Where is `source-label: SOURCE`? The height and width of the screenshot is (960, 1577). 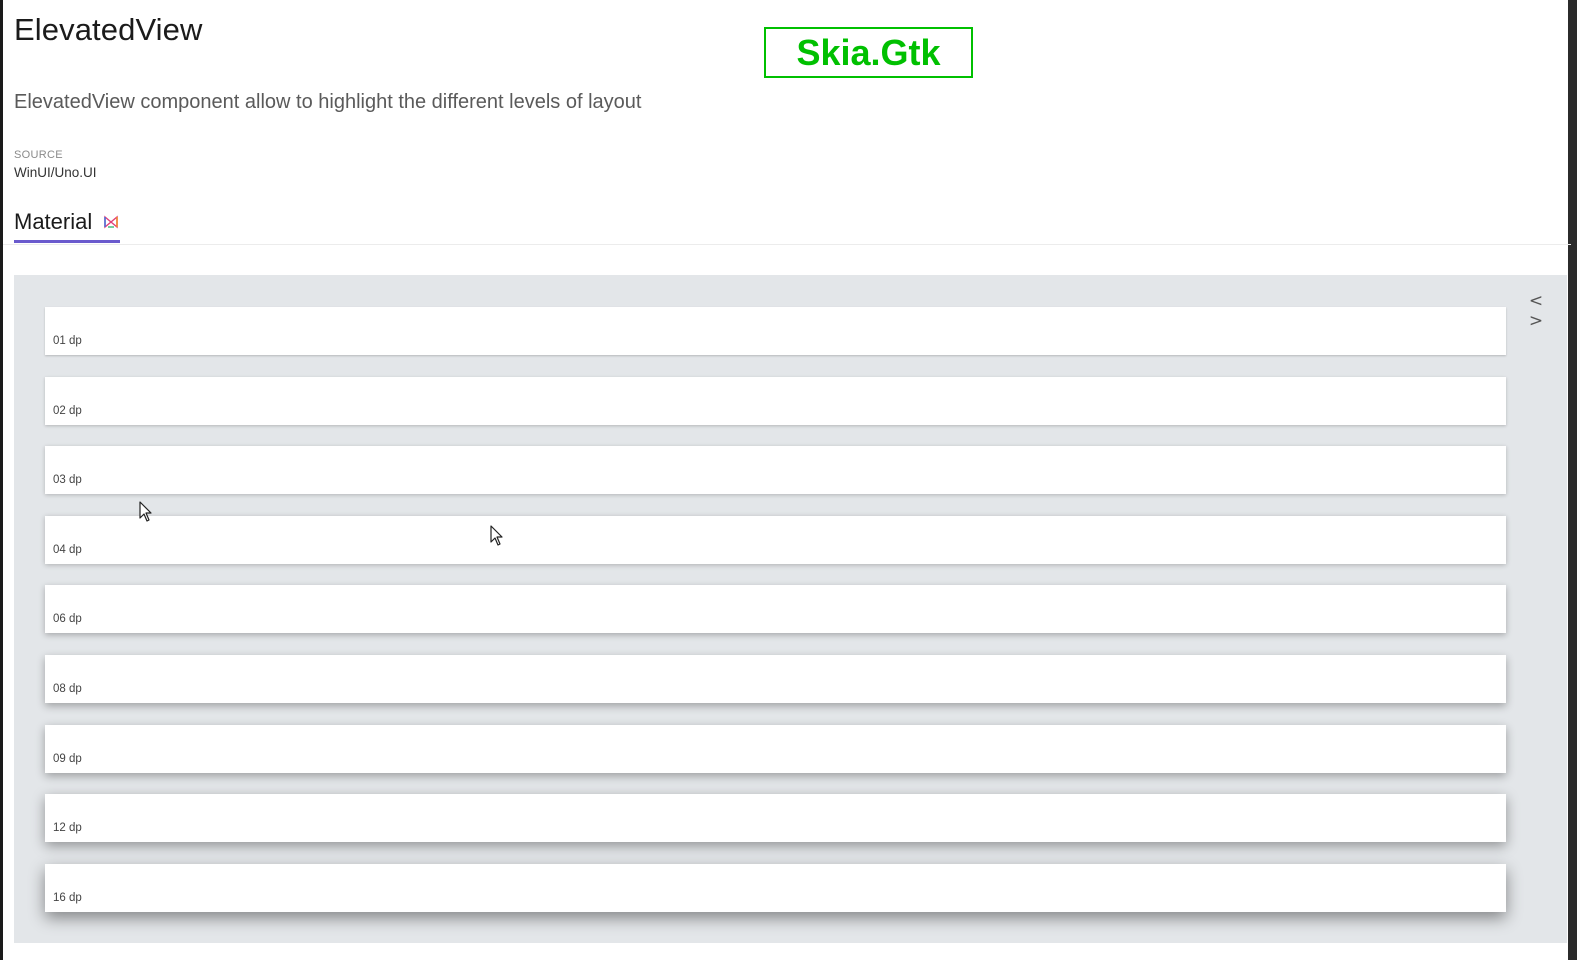 source-label: SOURCE is located at coordinates (38, 155).